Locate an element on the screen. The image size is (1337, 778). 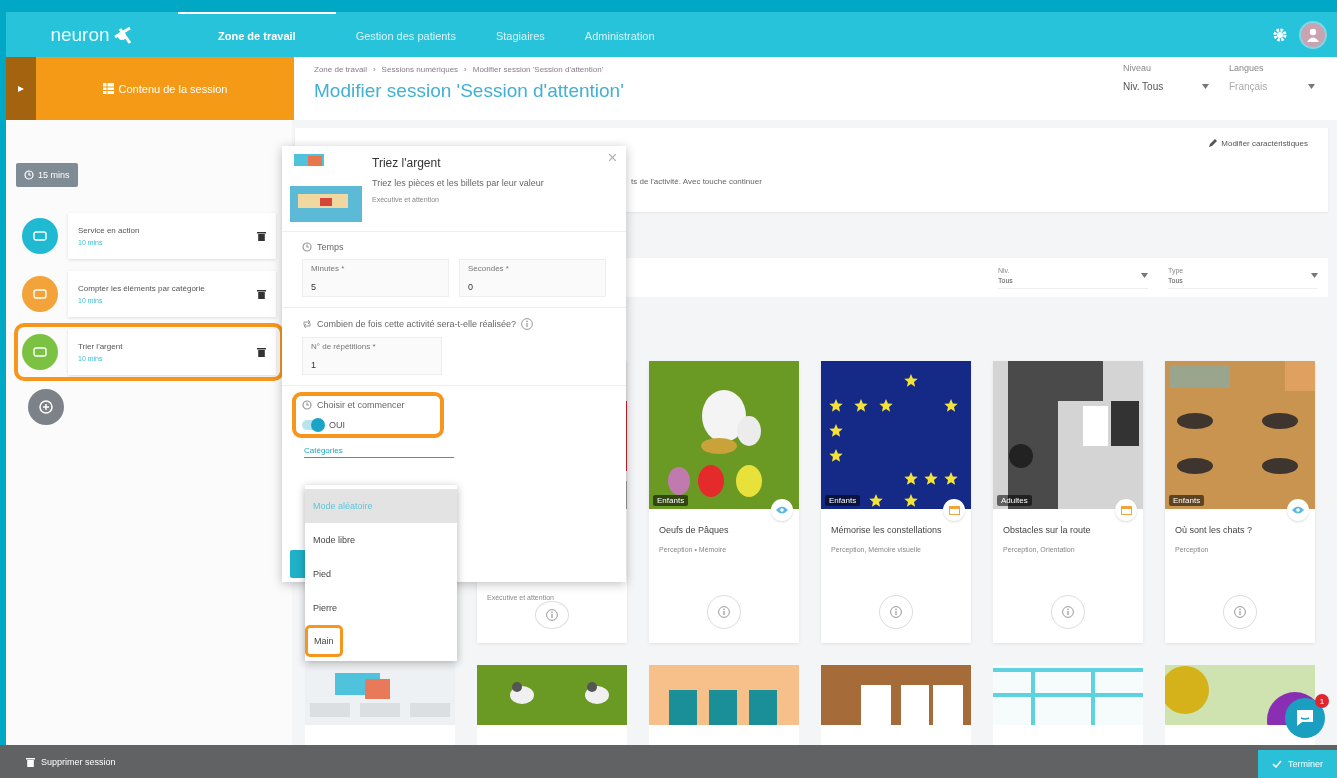
pencil-icon is located at coordinates (1213, 143).